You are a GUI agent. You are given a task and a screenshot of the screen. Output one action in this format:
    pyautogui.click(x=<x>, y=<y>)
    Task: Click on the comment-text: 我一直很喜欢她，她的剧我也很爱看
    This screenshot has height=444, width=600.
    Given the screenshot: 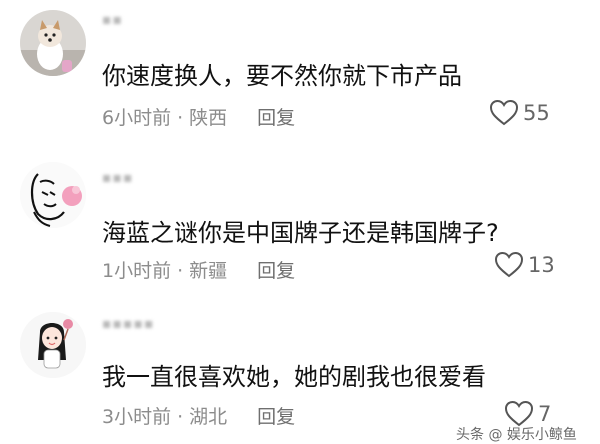 What is the action you would take?
    pyautogui.click(x=294, y=377)
    